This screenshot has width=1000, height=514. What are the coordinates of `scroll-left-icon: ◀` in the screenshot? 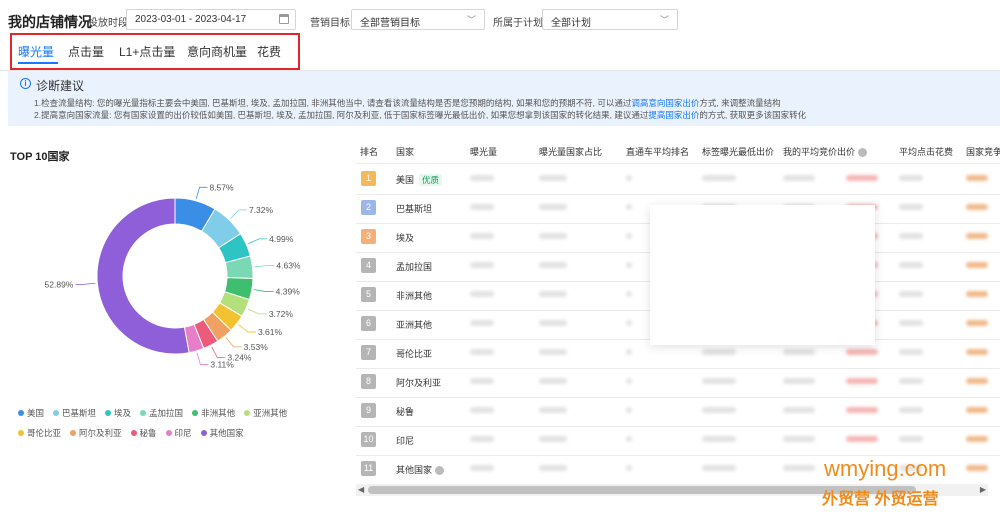 It's located at (361, 489).